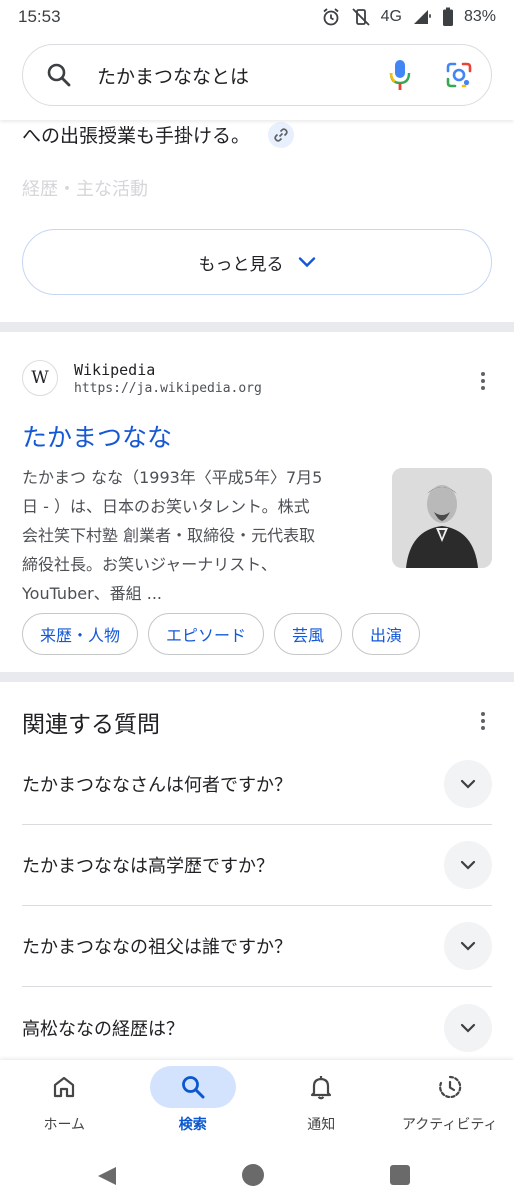 Image resolution: width=514 pixels, height=1200 pixels. I want to click on snippet-line: 会社笑下村塾 創業者・取締役・元代表取, so click(169, 535).